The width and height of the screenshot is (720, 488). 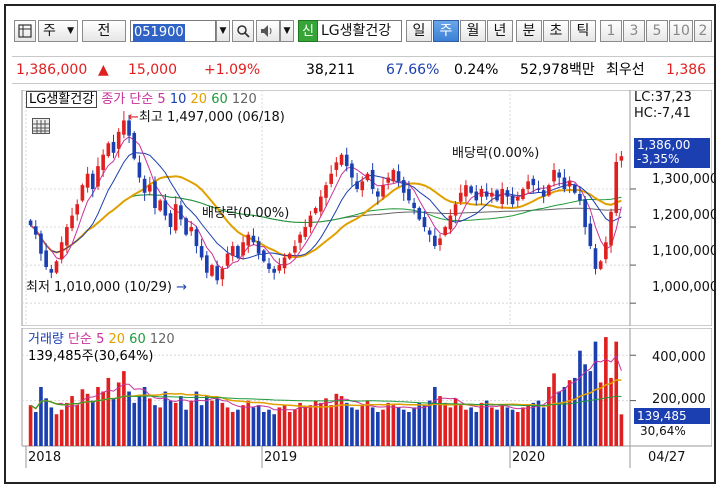 What do you see at coordinates (104, 31) in the screenshot?
I see `period-select: 전` at bounding box center [104, 31].